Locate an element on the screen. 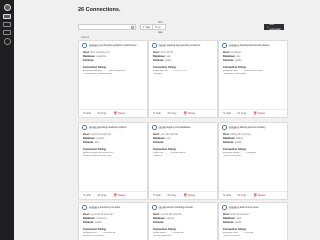 The image size is (320, 240). queries-icon is located at coordinates (7, 24).